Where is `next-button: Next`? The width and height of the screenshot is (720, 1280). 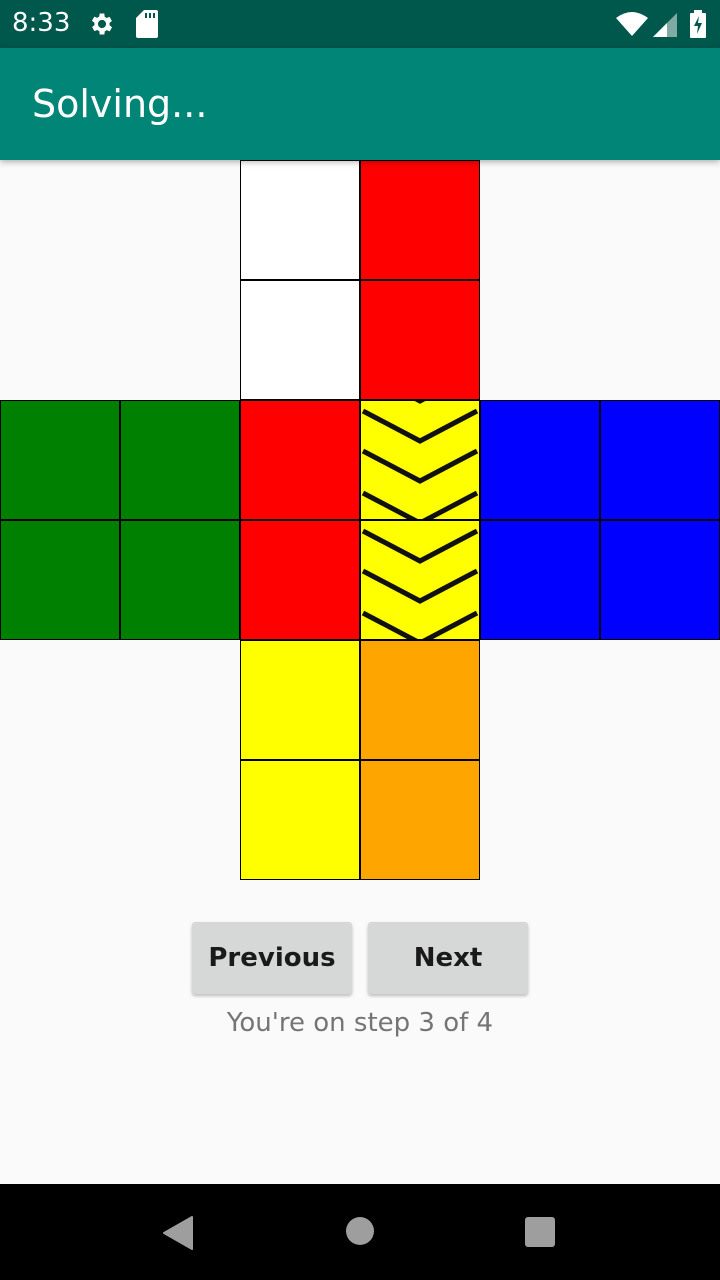 next-button: Next is located at coordinates (448, 958).